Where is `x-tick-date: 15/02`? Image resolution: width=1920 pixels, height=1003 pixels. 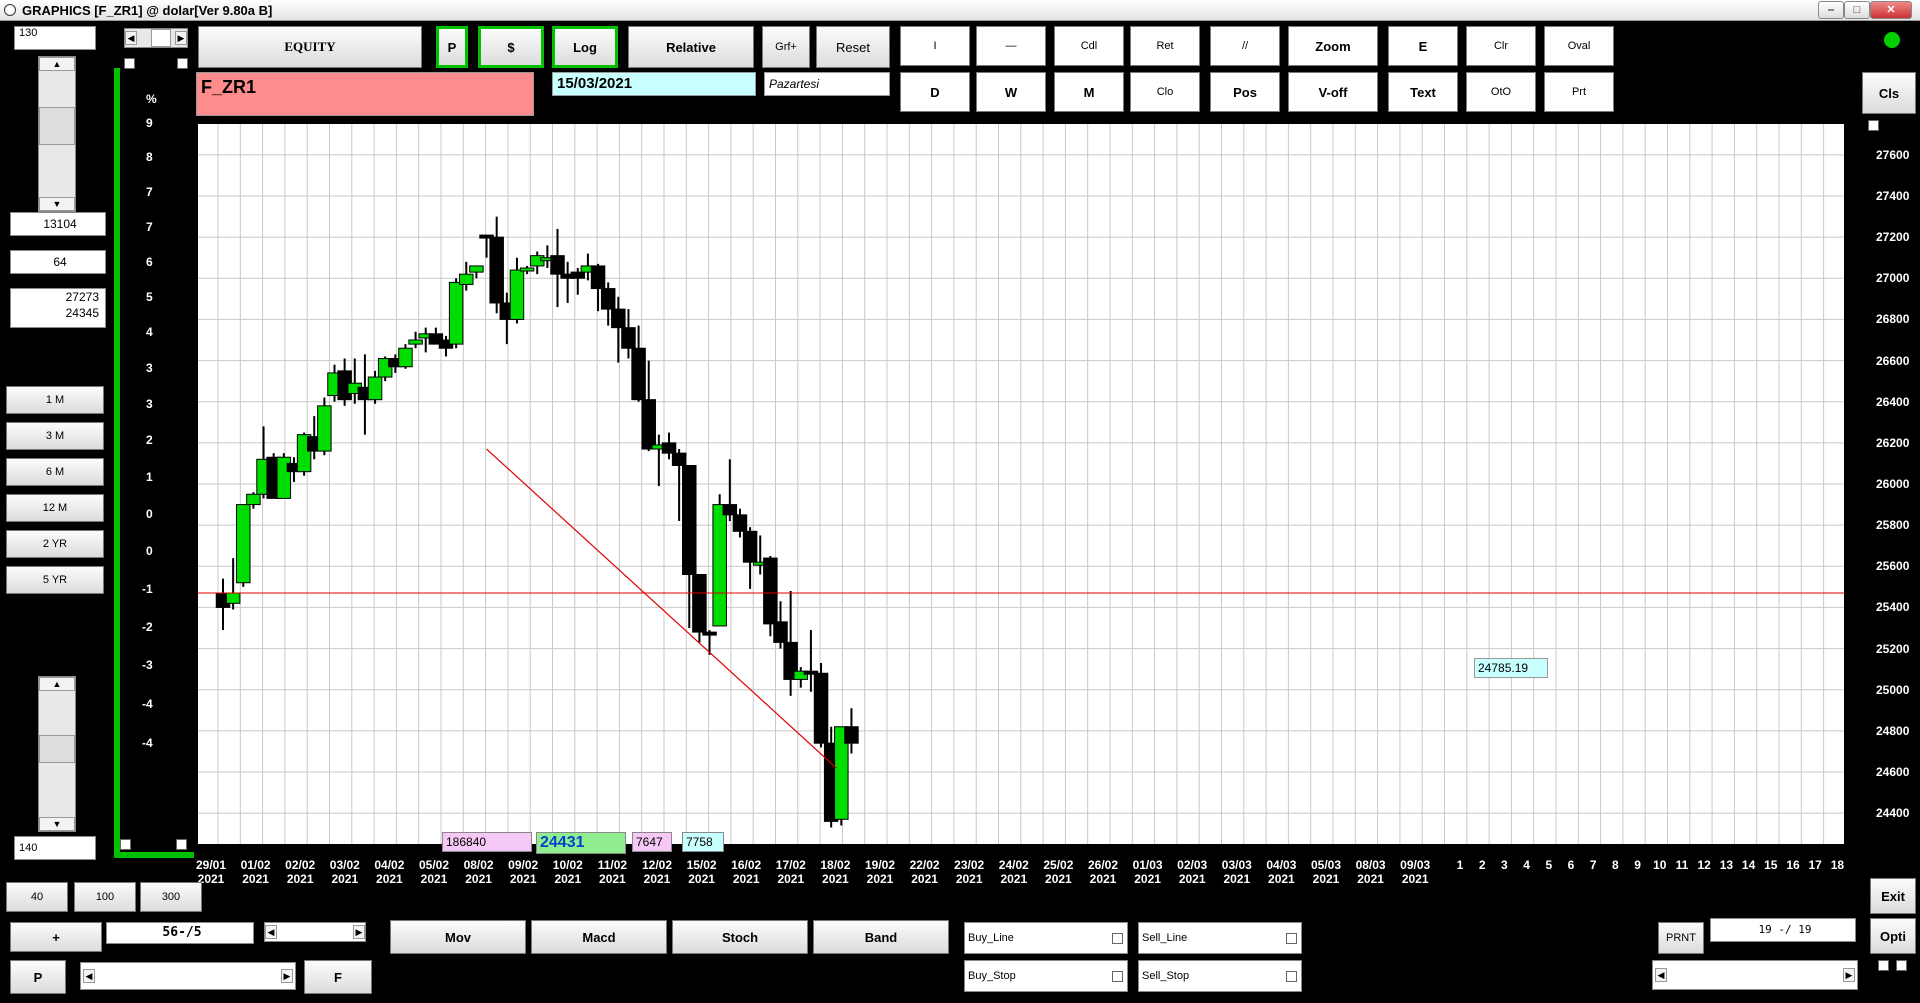 x-tick-date: 15/02 is located at coordinates (701, 865).